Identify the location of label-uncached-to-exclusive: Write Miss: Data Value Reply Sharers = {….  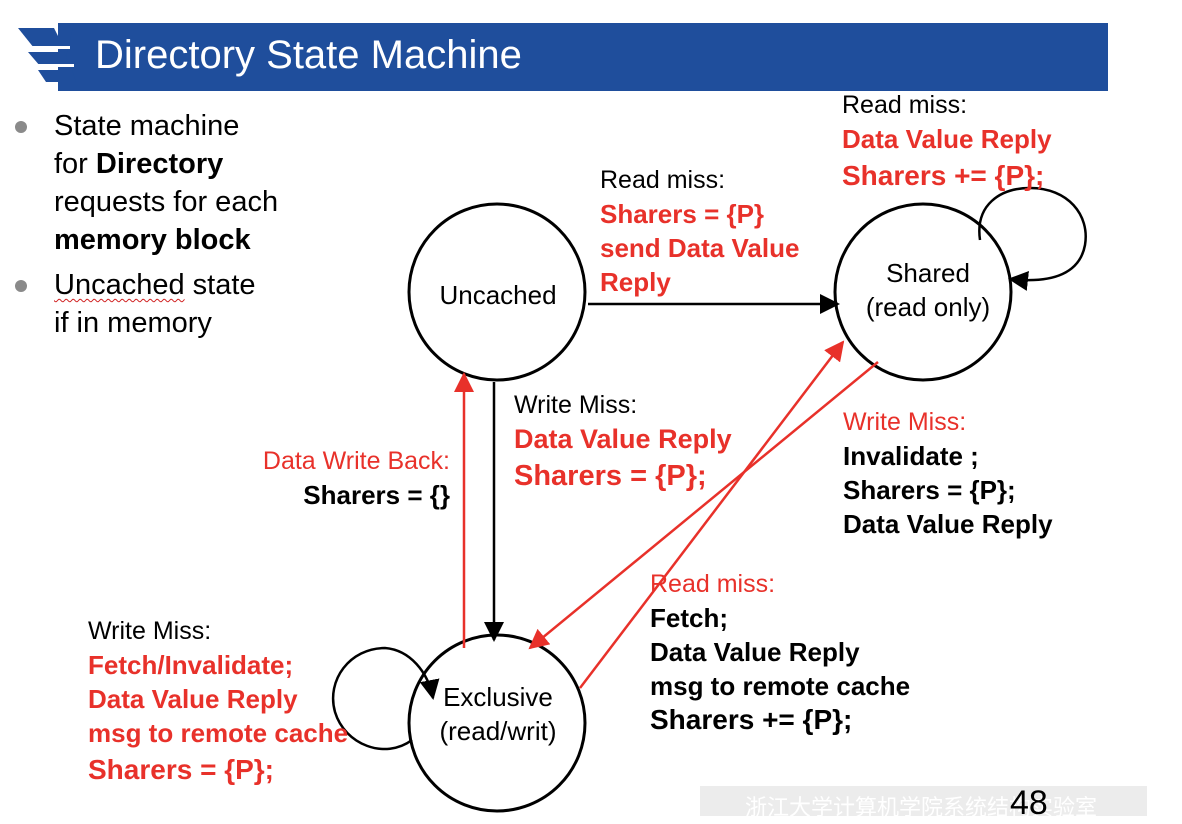
(623, 442).